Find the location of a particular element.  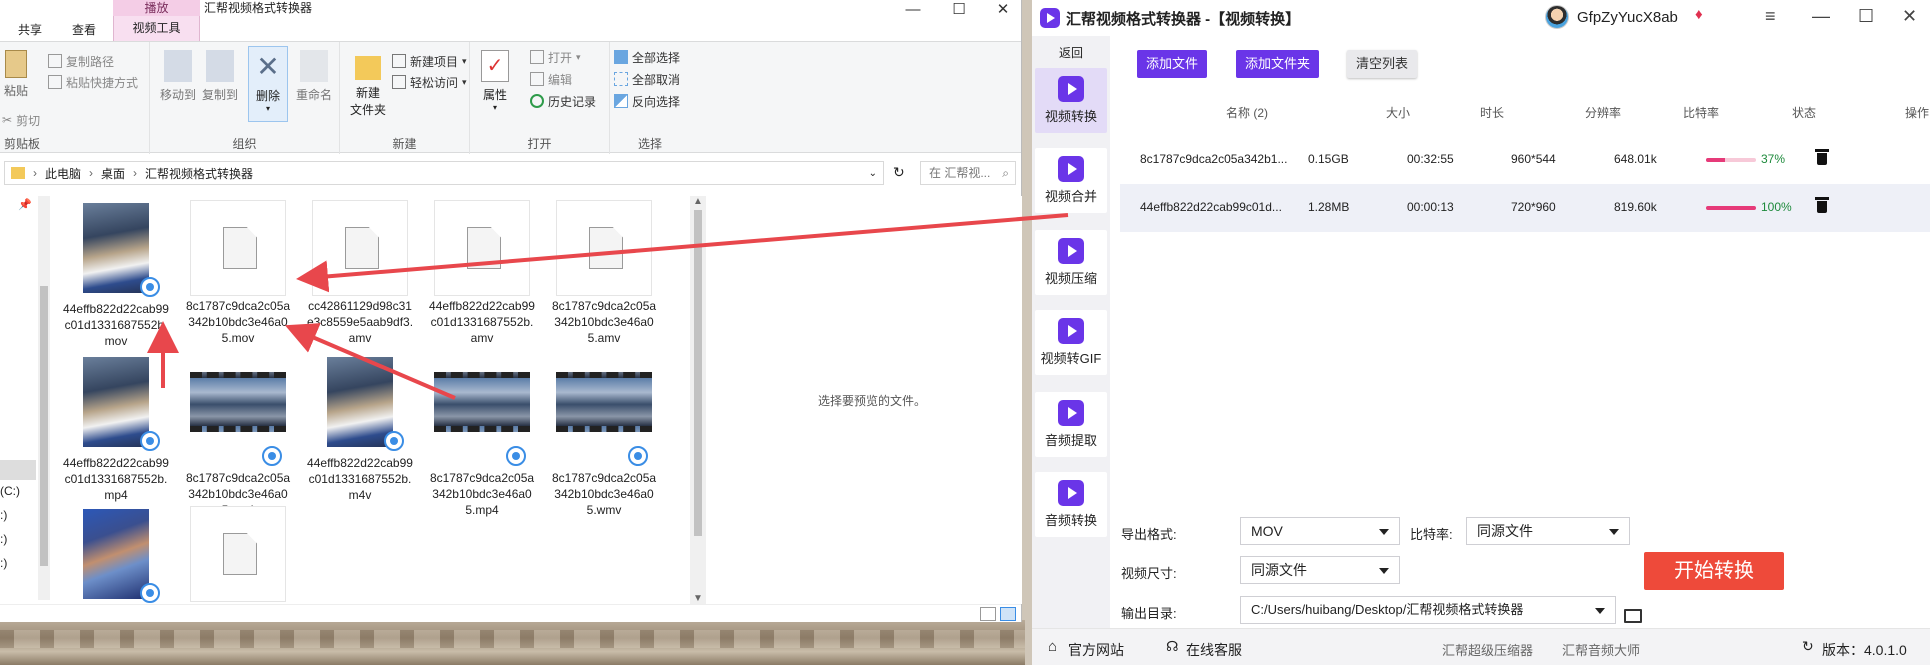

sidebar-item-audio-extract: 音频提取 is located at coordinates (1071, 424).